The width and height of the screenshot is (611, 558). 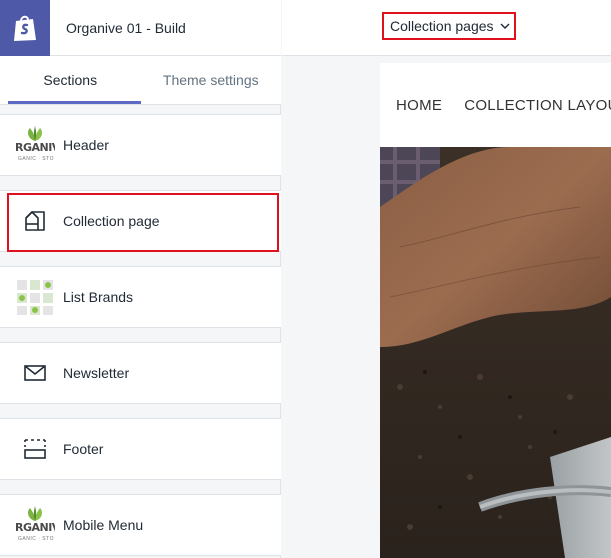 I want to click on tab-label: Theme settings, so click(x=210, y=80).